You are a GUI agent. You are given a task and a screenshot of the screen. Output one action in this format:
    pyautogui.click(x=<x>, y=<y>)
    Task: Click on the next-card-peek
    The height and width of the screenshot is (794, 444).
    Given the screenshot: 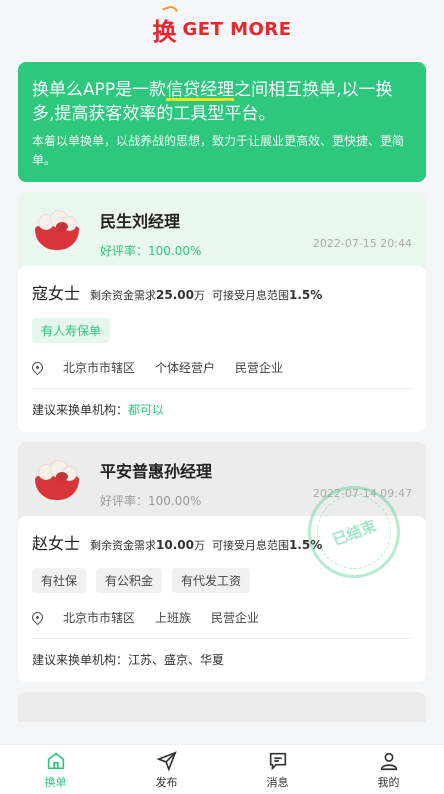 What is the action you would take?
    pyautogui.click(x=222, y=707)
    